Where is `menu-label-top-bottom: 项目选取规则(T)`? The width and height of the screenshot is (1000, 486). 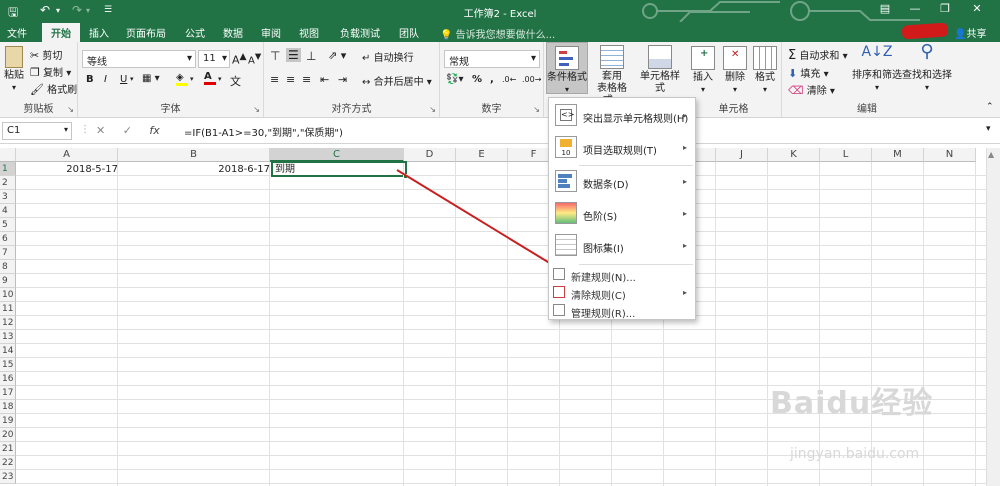
menu-label-top-bottom: 项目选取规则(T) is located at coordinates (620, 151).